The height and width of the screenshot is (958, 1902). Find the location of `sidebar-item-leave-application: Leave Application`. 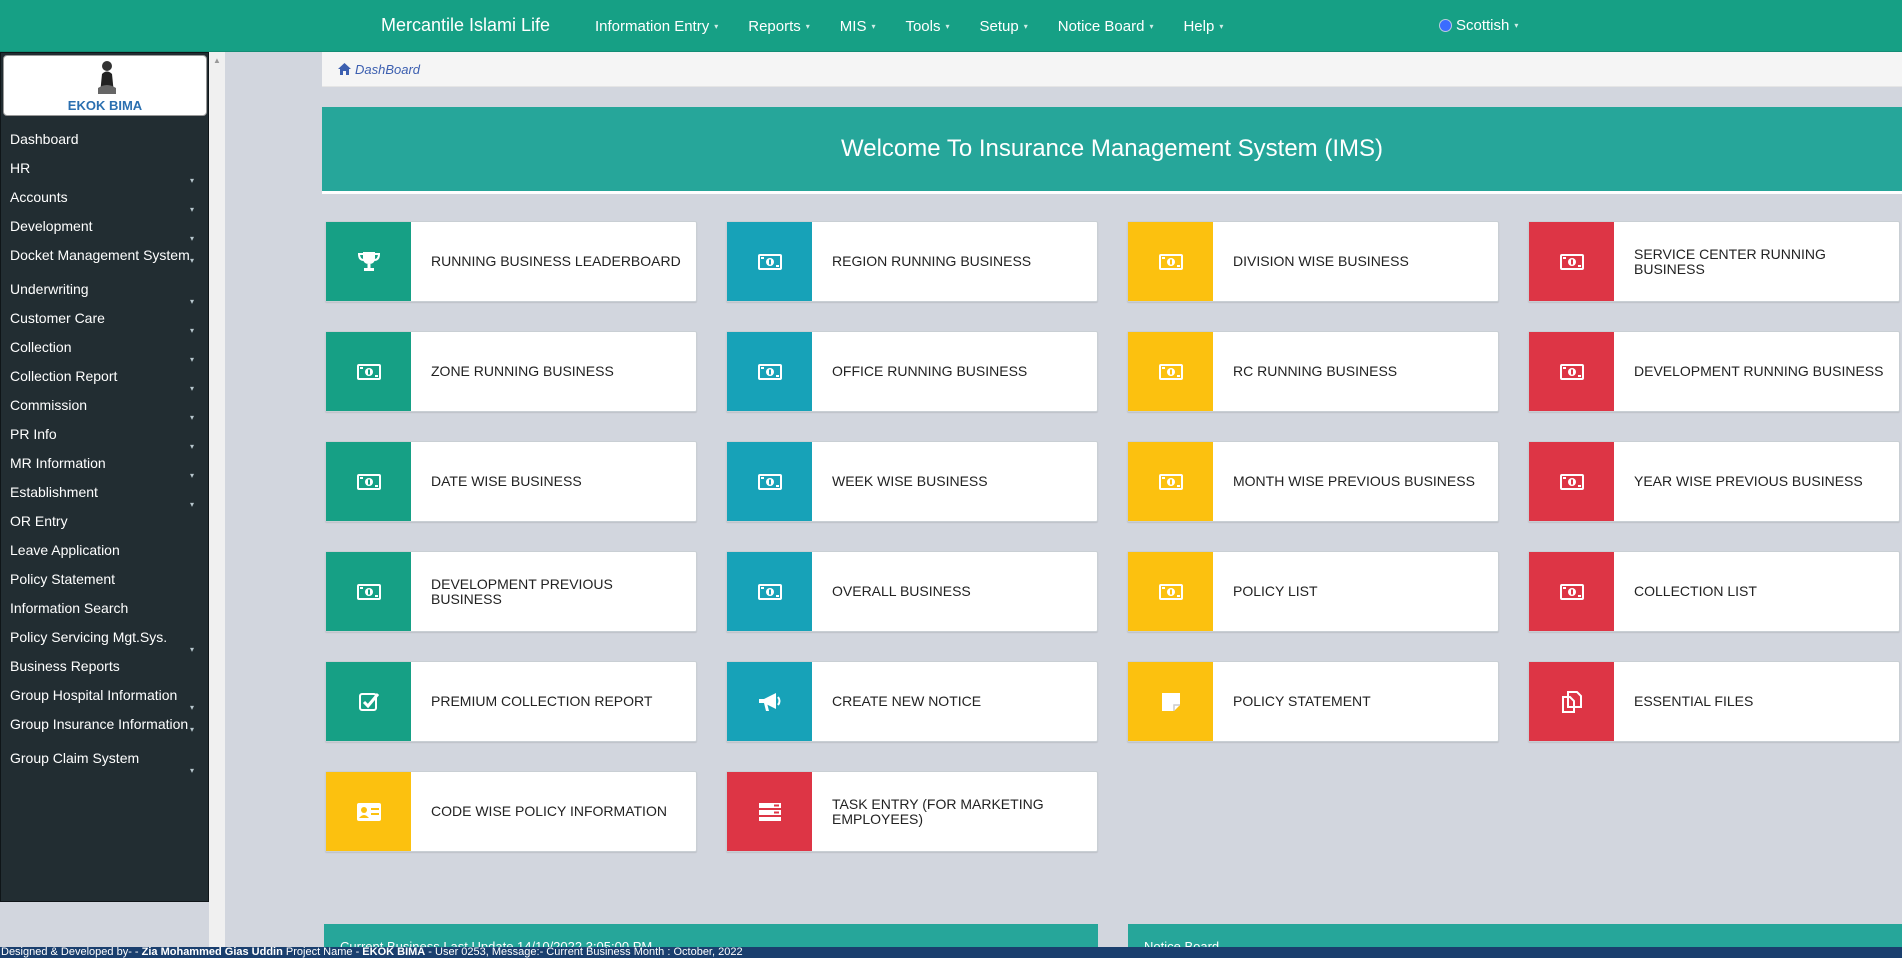

sidebar-item-leave-application: Leave Application is located at coordinates (104, 550).